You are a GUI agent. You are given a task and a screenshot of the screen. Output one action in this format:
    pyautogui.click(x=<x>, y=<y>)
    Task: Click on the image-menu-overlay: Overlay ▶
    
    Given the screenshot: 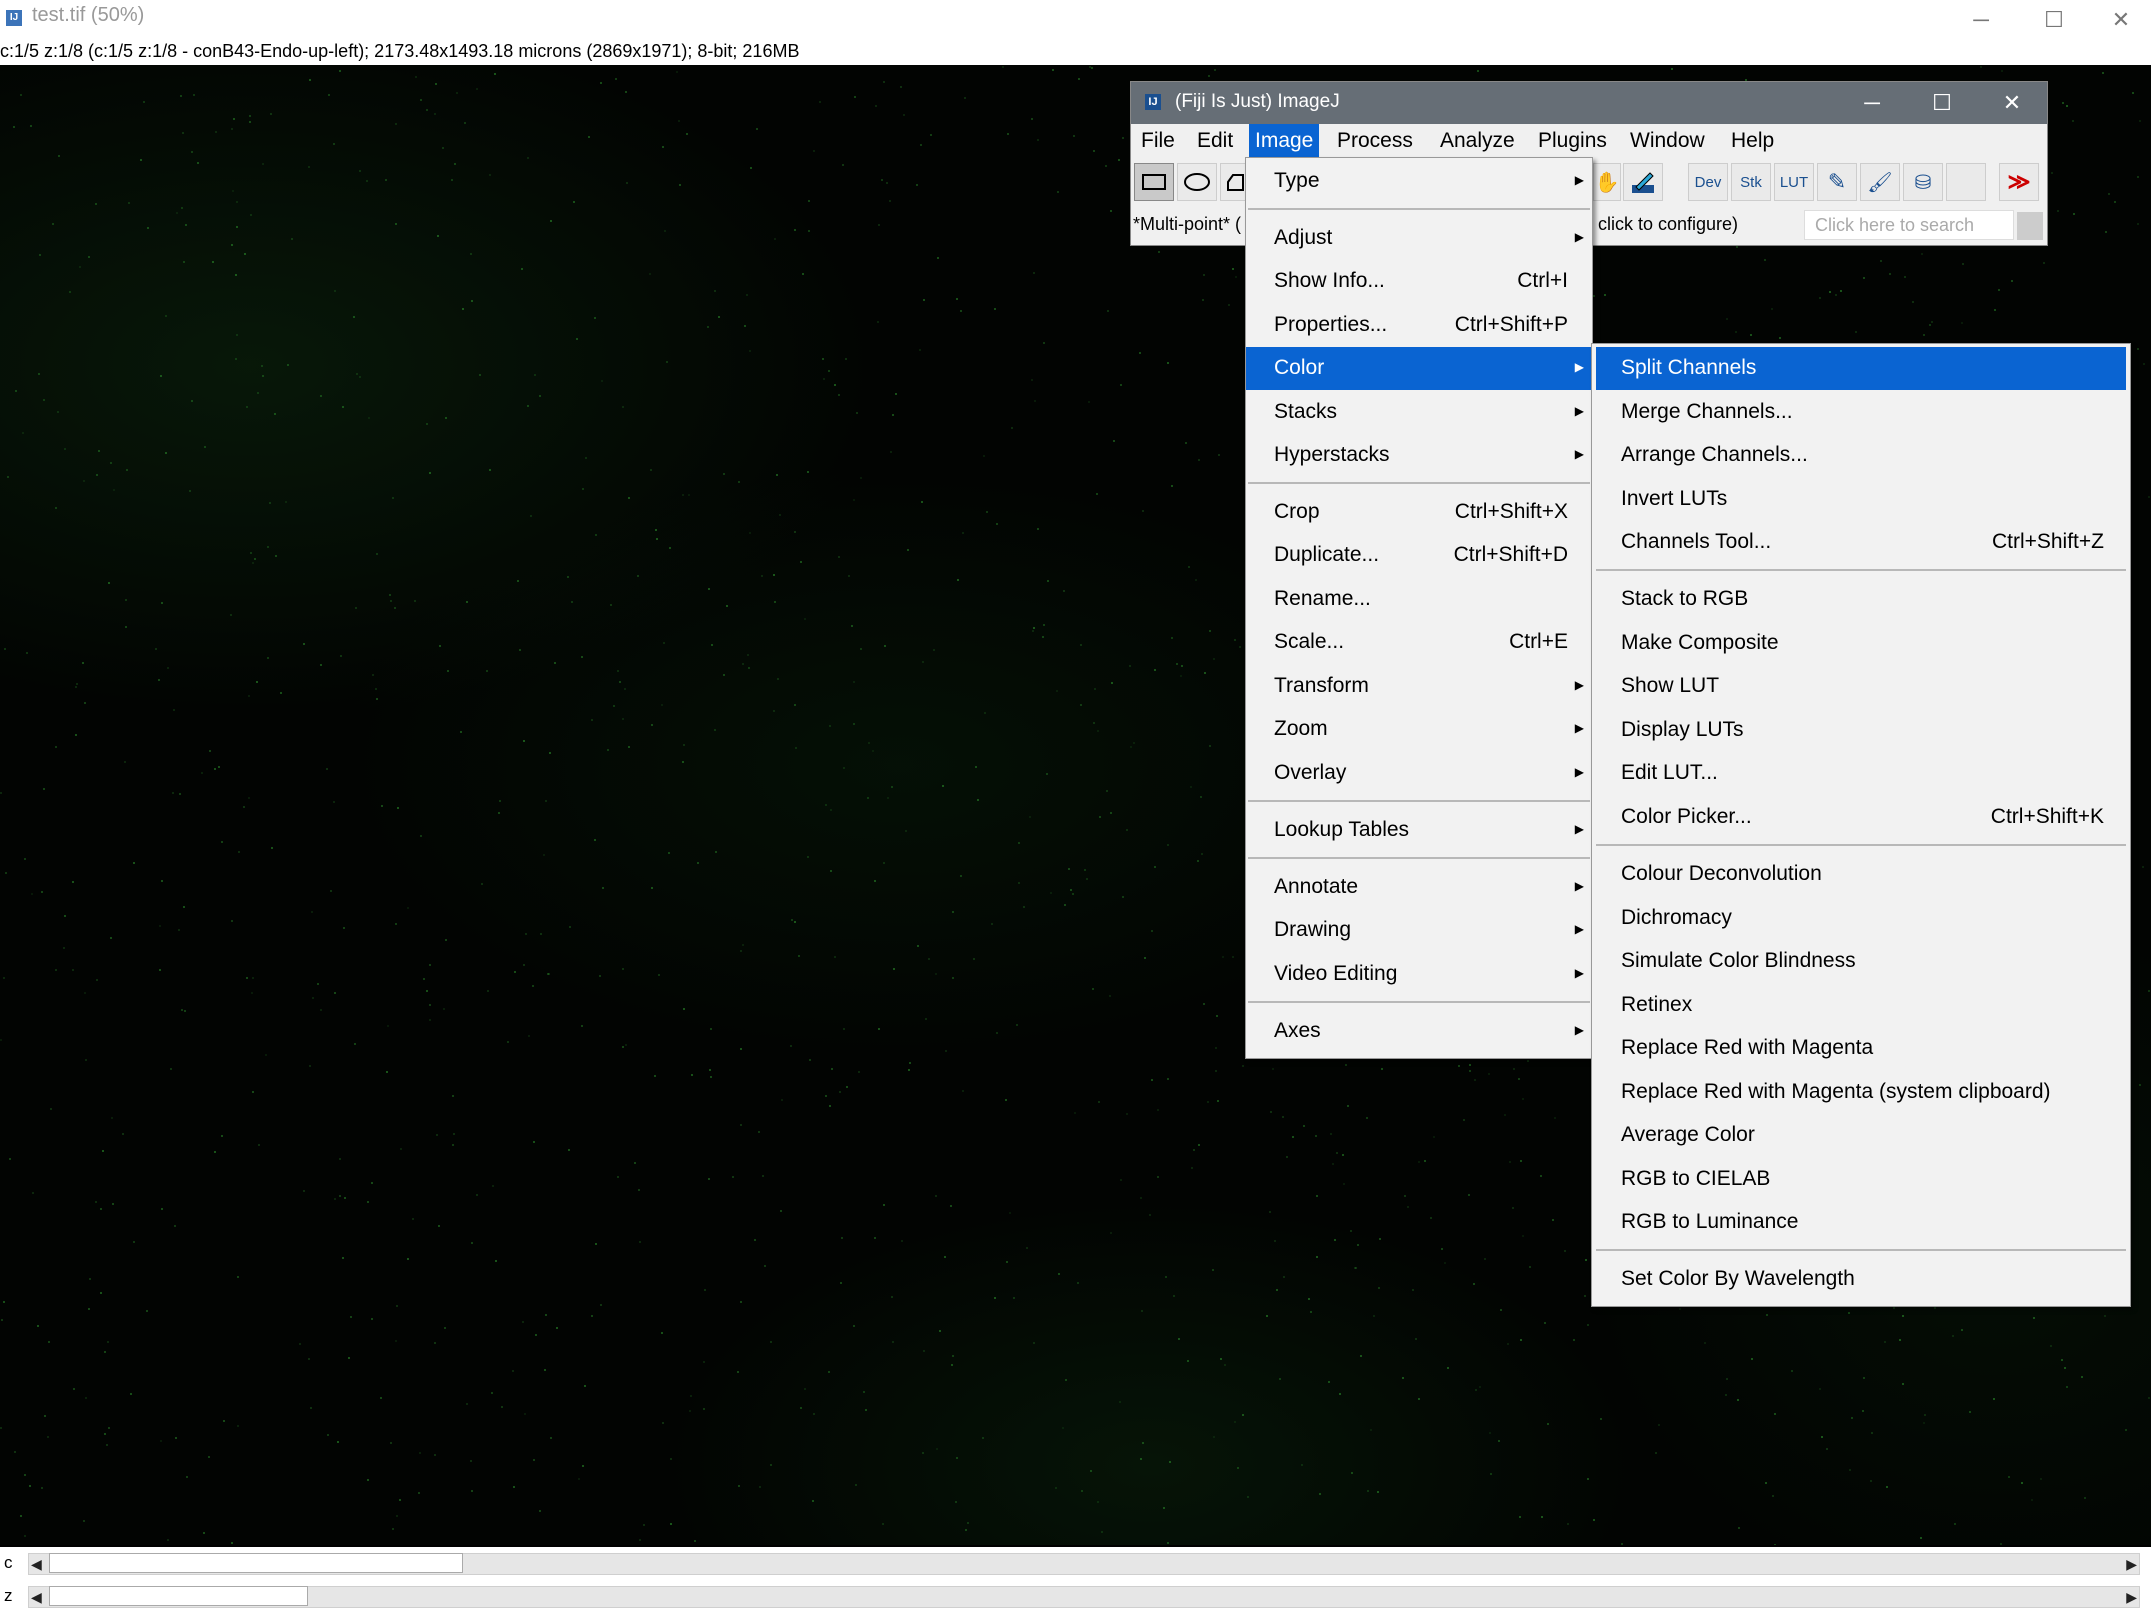 What is the action you would take?
    pyautogui.click(x=1419, y=773)
    